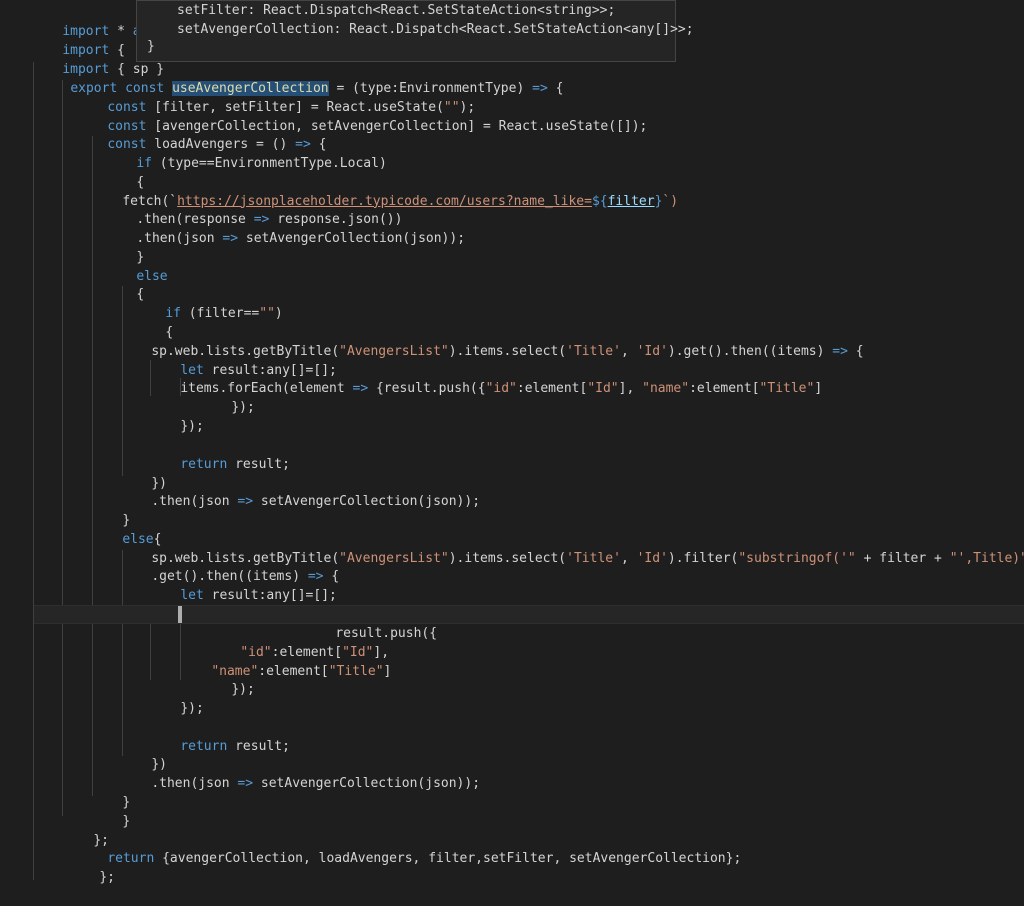  Describe the element at coordinates (557, 529) in the screenshot. I see `code-line: else{` at that location.